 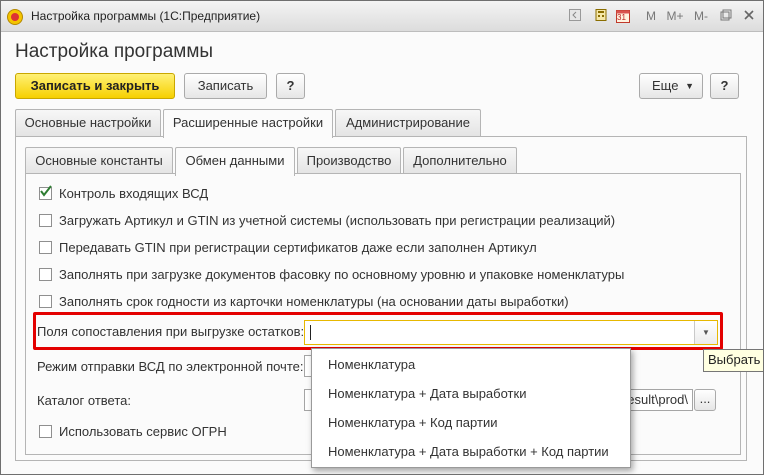 I want to click on text-cursor, so click(x=310, y=332).